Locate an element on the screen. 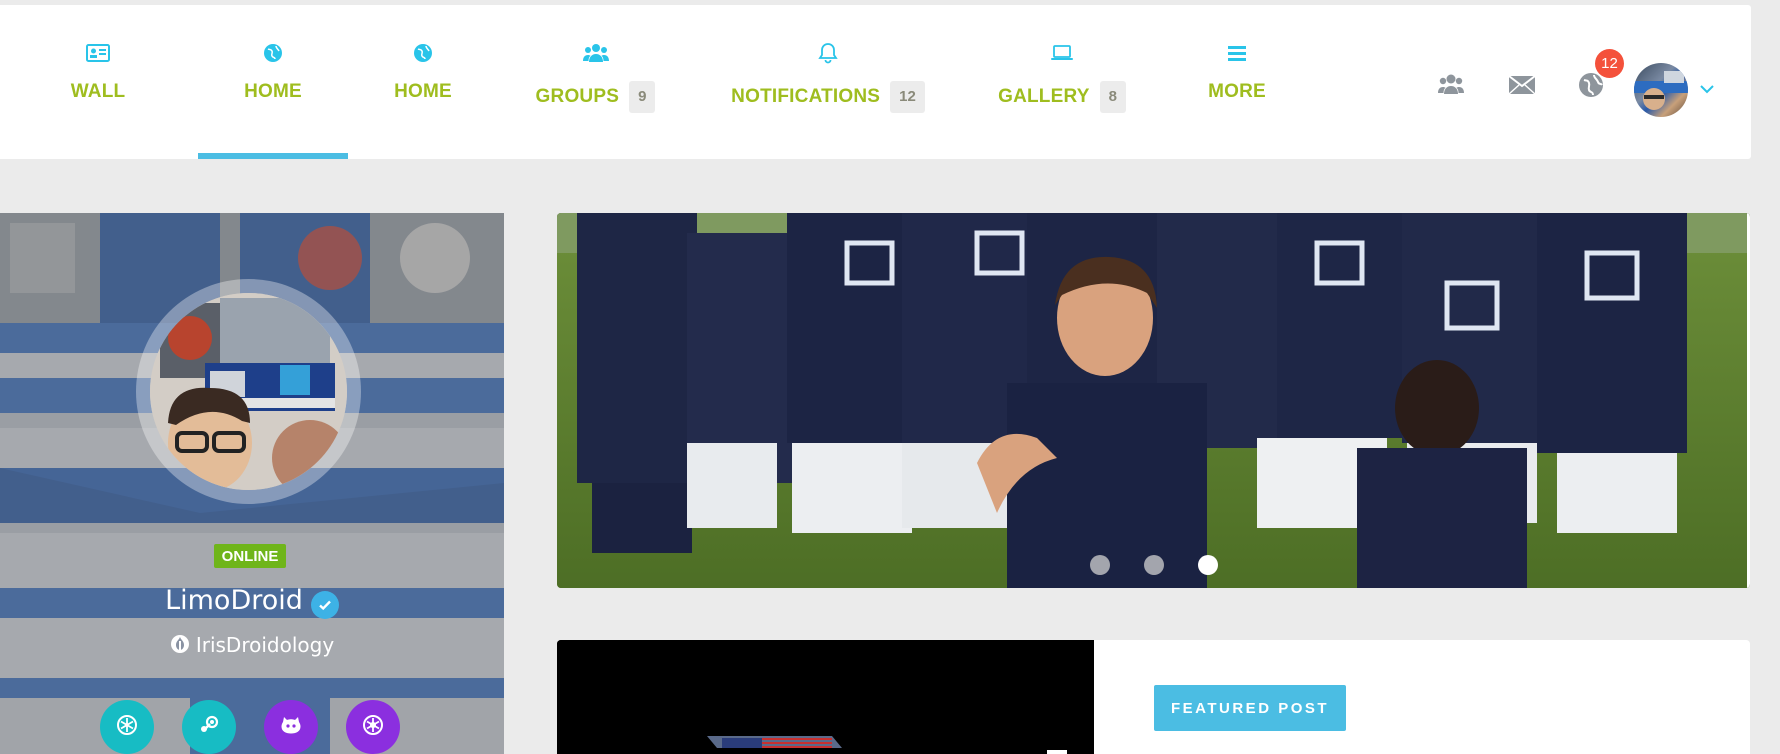 This screenshot has width=1780, height=754. featured-post-card: FEATURED POST is located at coordinates (1153, 697).